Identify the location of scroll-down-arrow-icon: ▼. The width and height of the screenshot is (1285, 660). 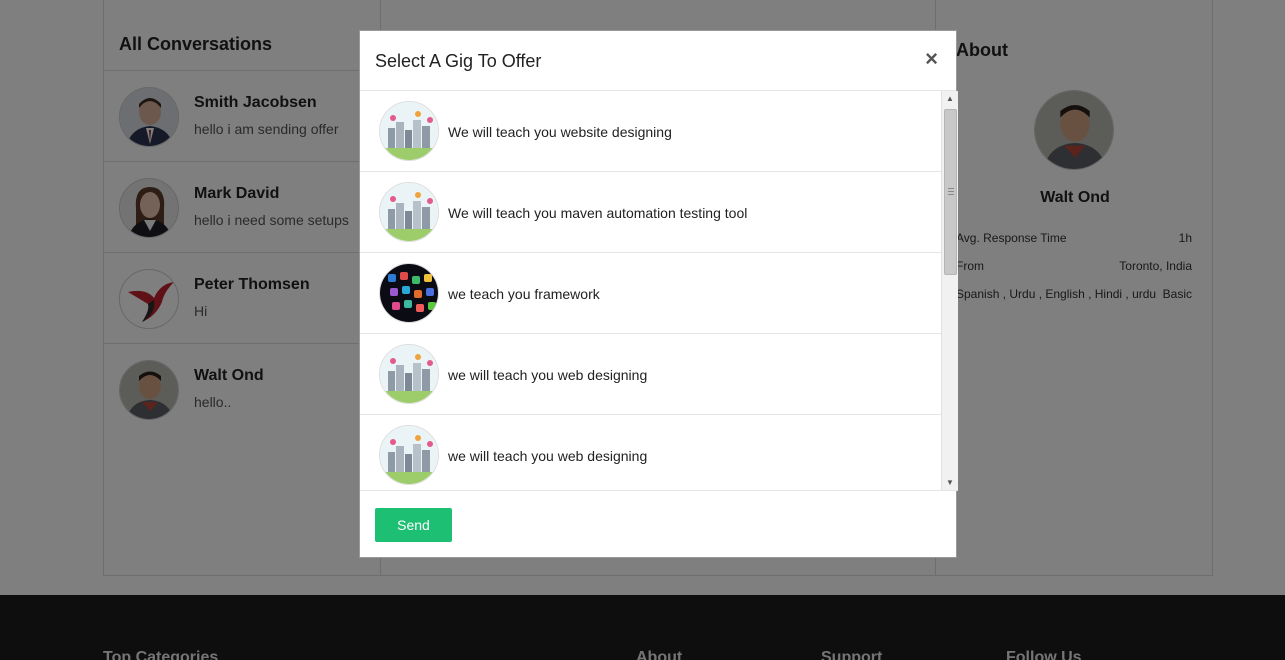
(950, 482).